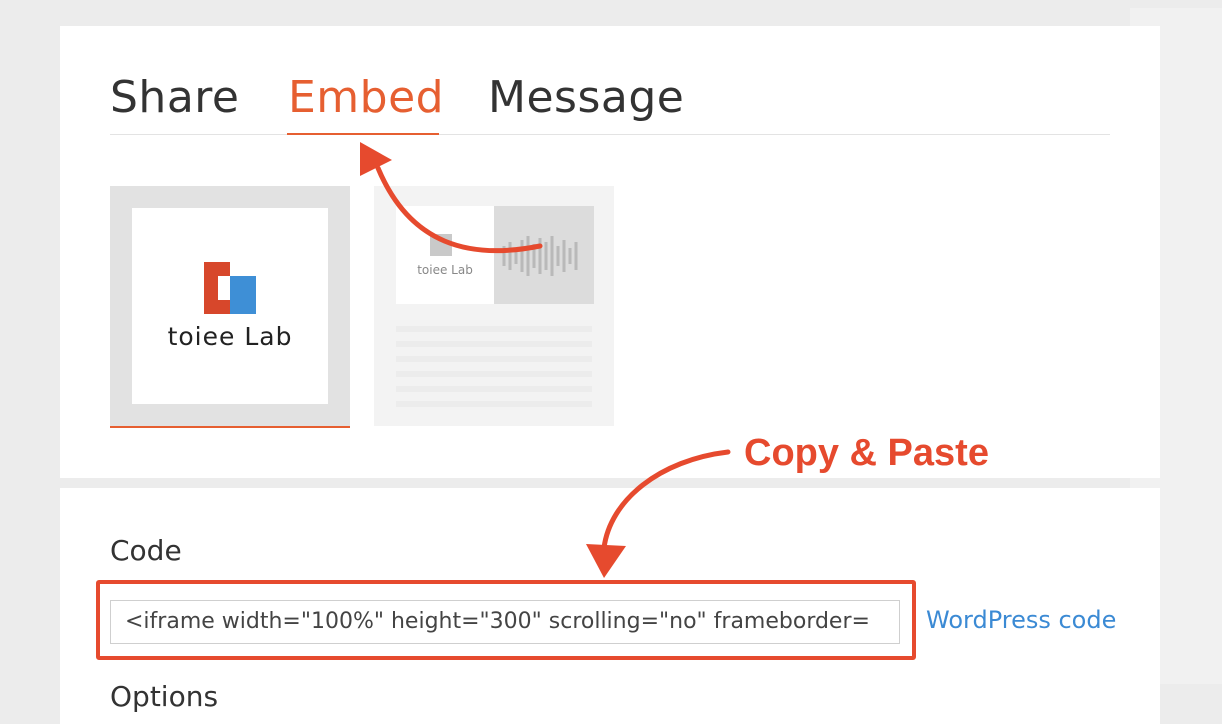 This screenshot has height=724, width=1222. I want to click on active-tab-indicator, so click(363, 134).